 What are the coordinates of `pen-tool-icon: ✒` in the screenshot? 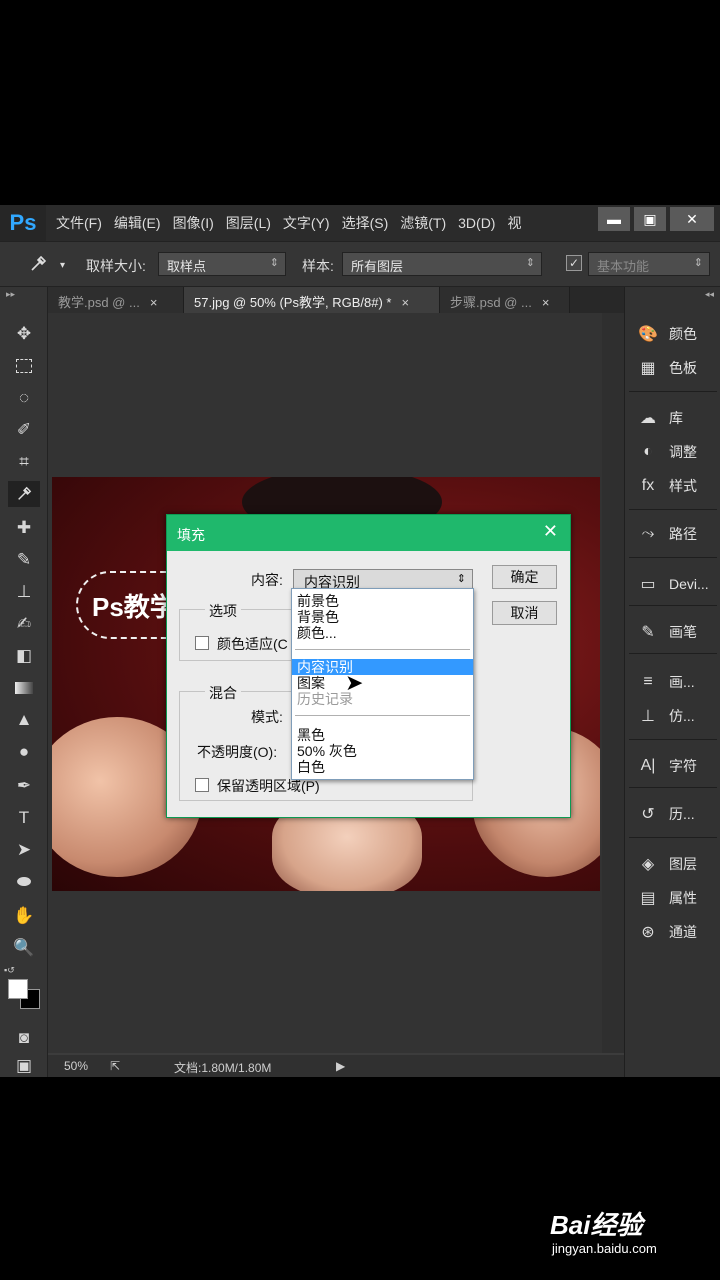 It's located at (24, 786).